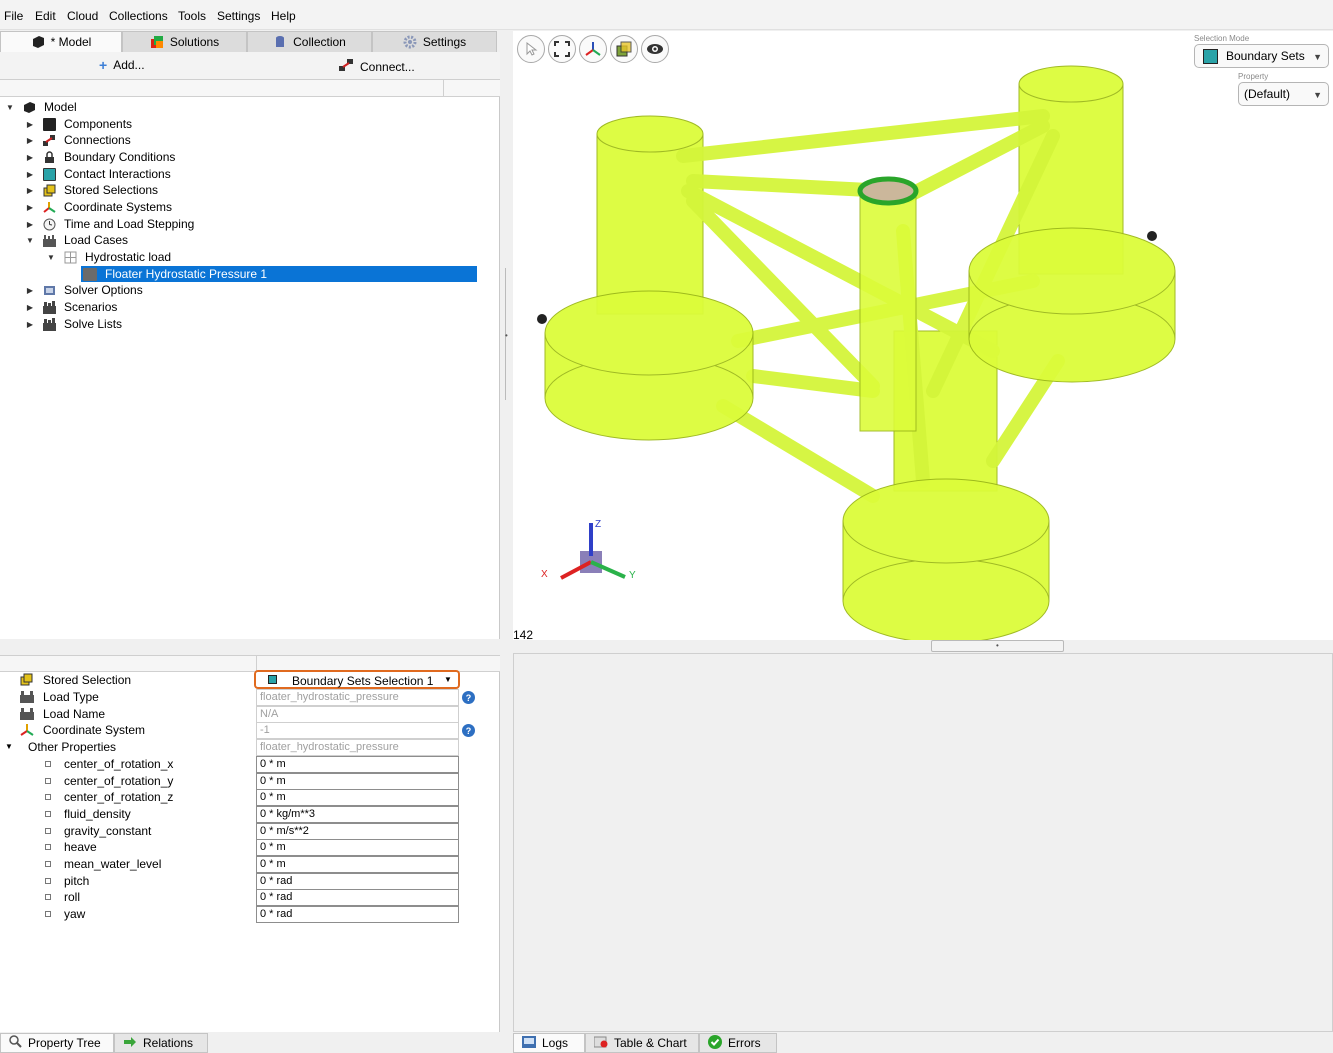 Image resolution: width=1333 pixels, height=1053 pixels. Describe the element at coordinates (27, 715) in the screenshot. I see `load-name-icon` at that location.